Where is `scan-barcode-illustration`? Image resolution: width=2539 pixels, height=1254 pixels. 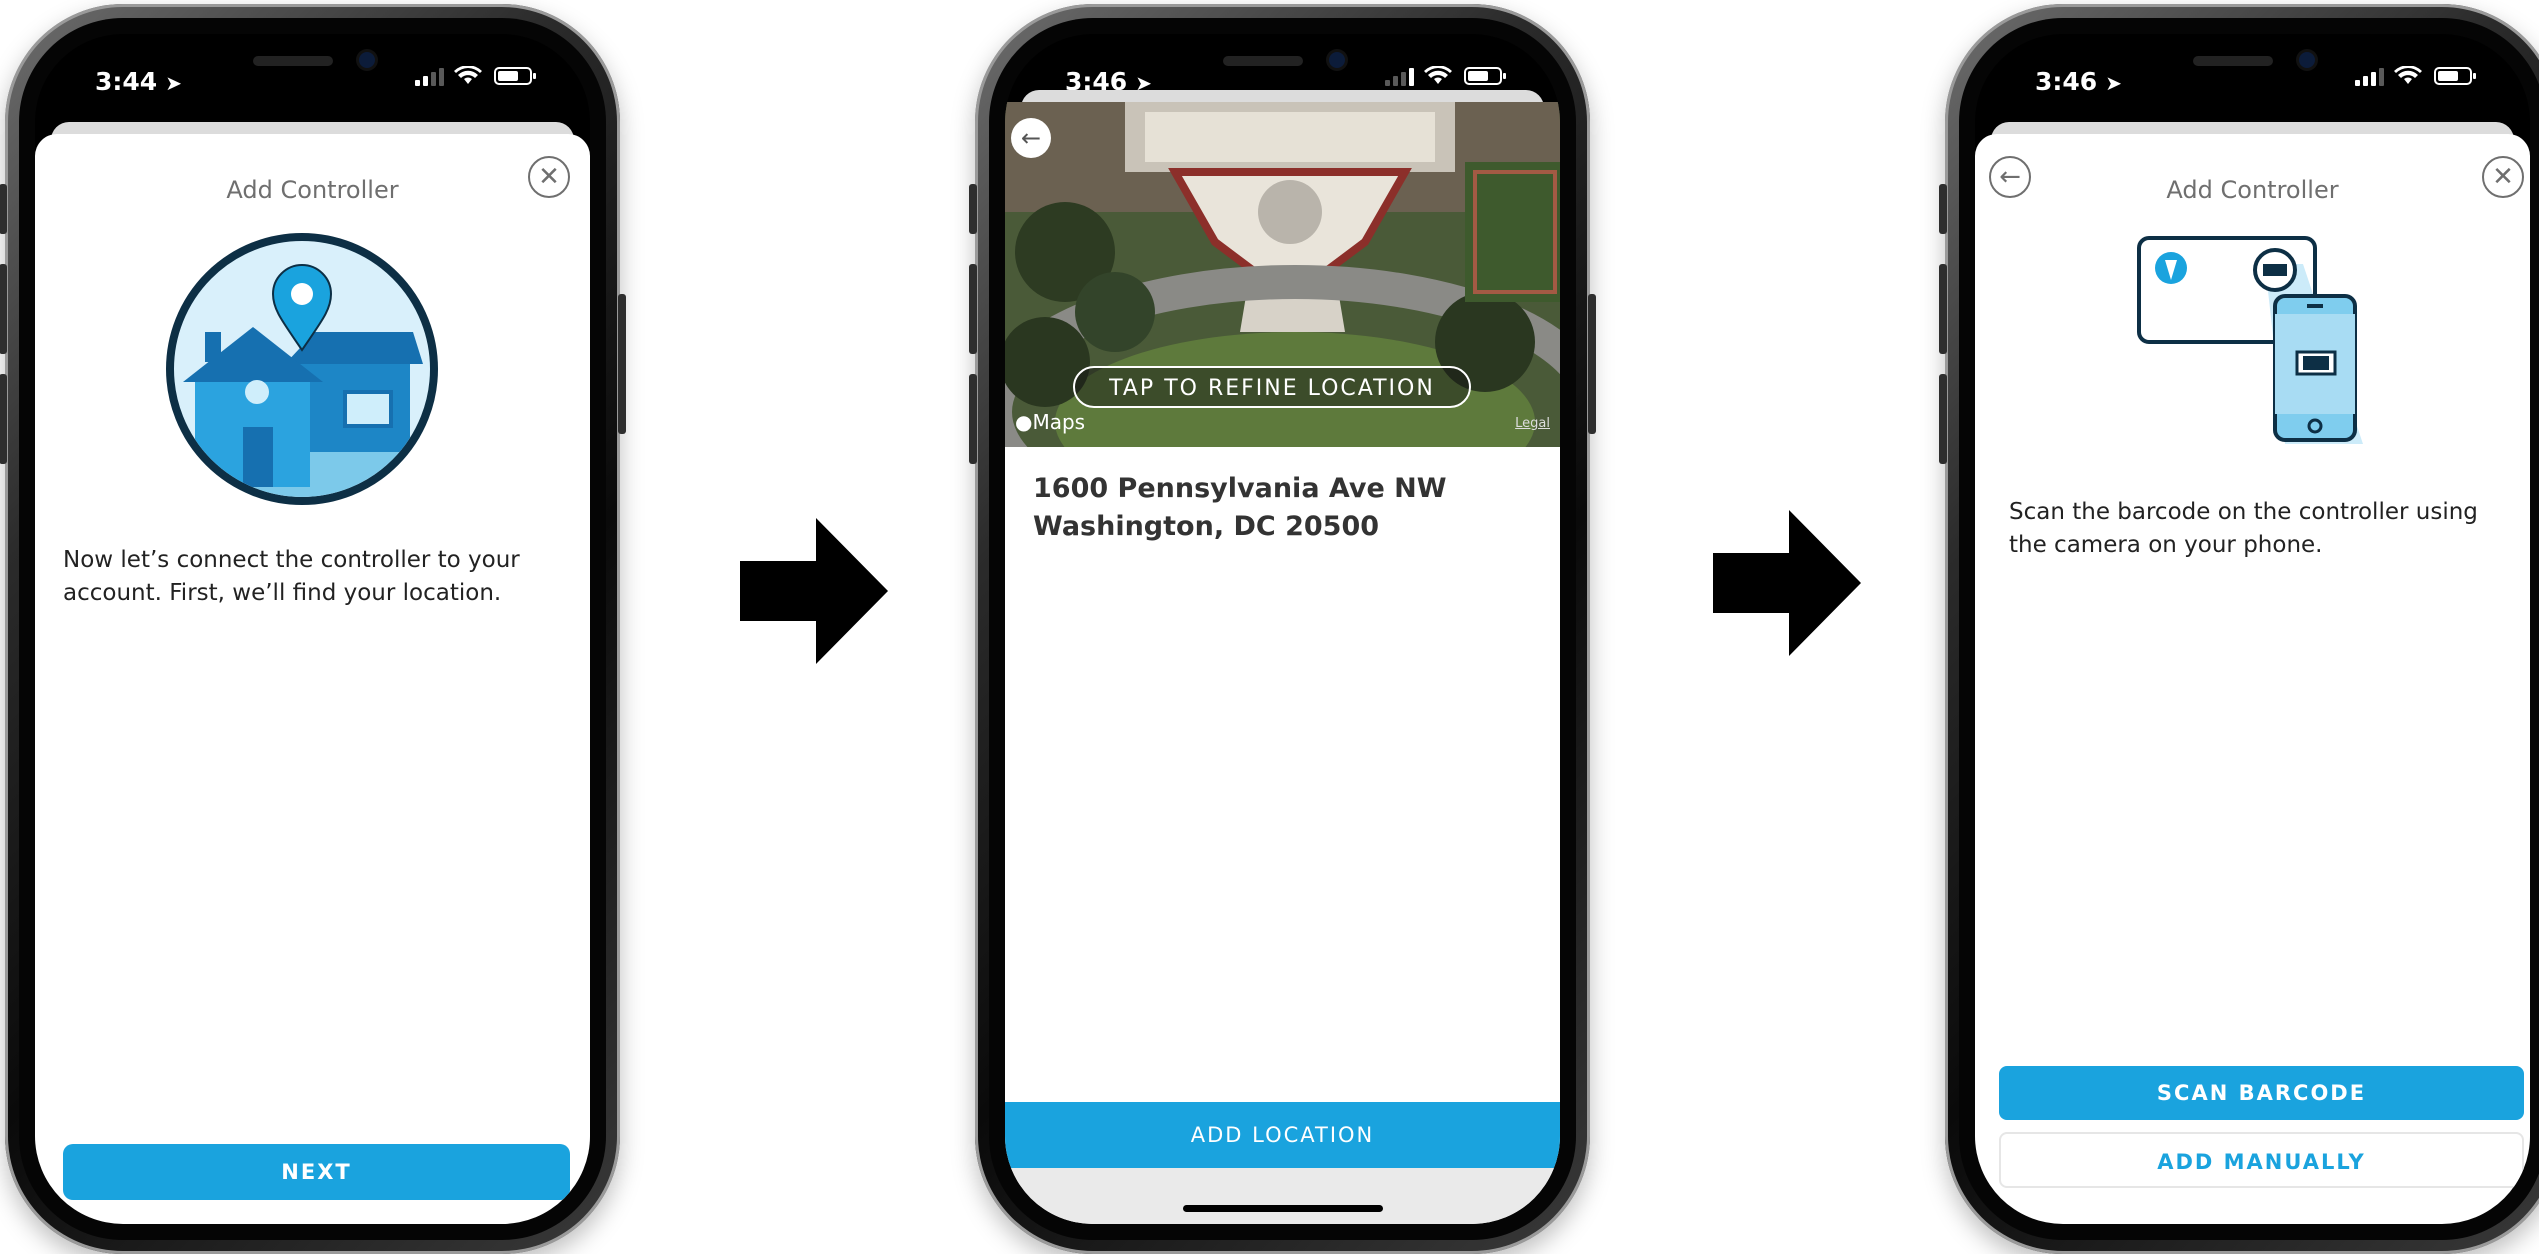
scan-barcode-illustration is located at coordinates (2255, 339).